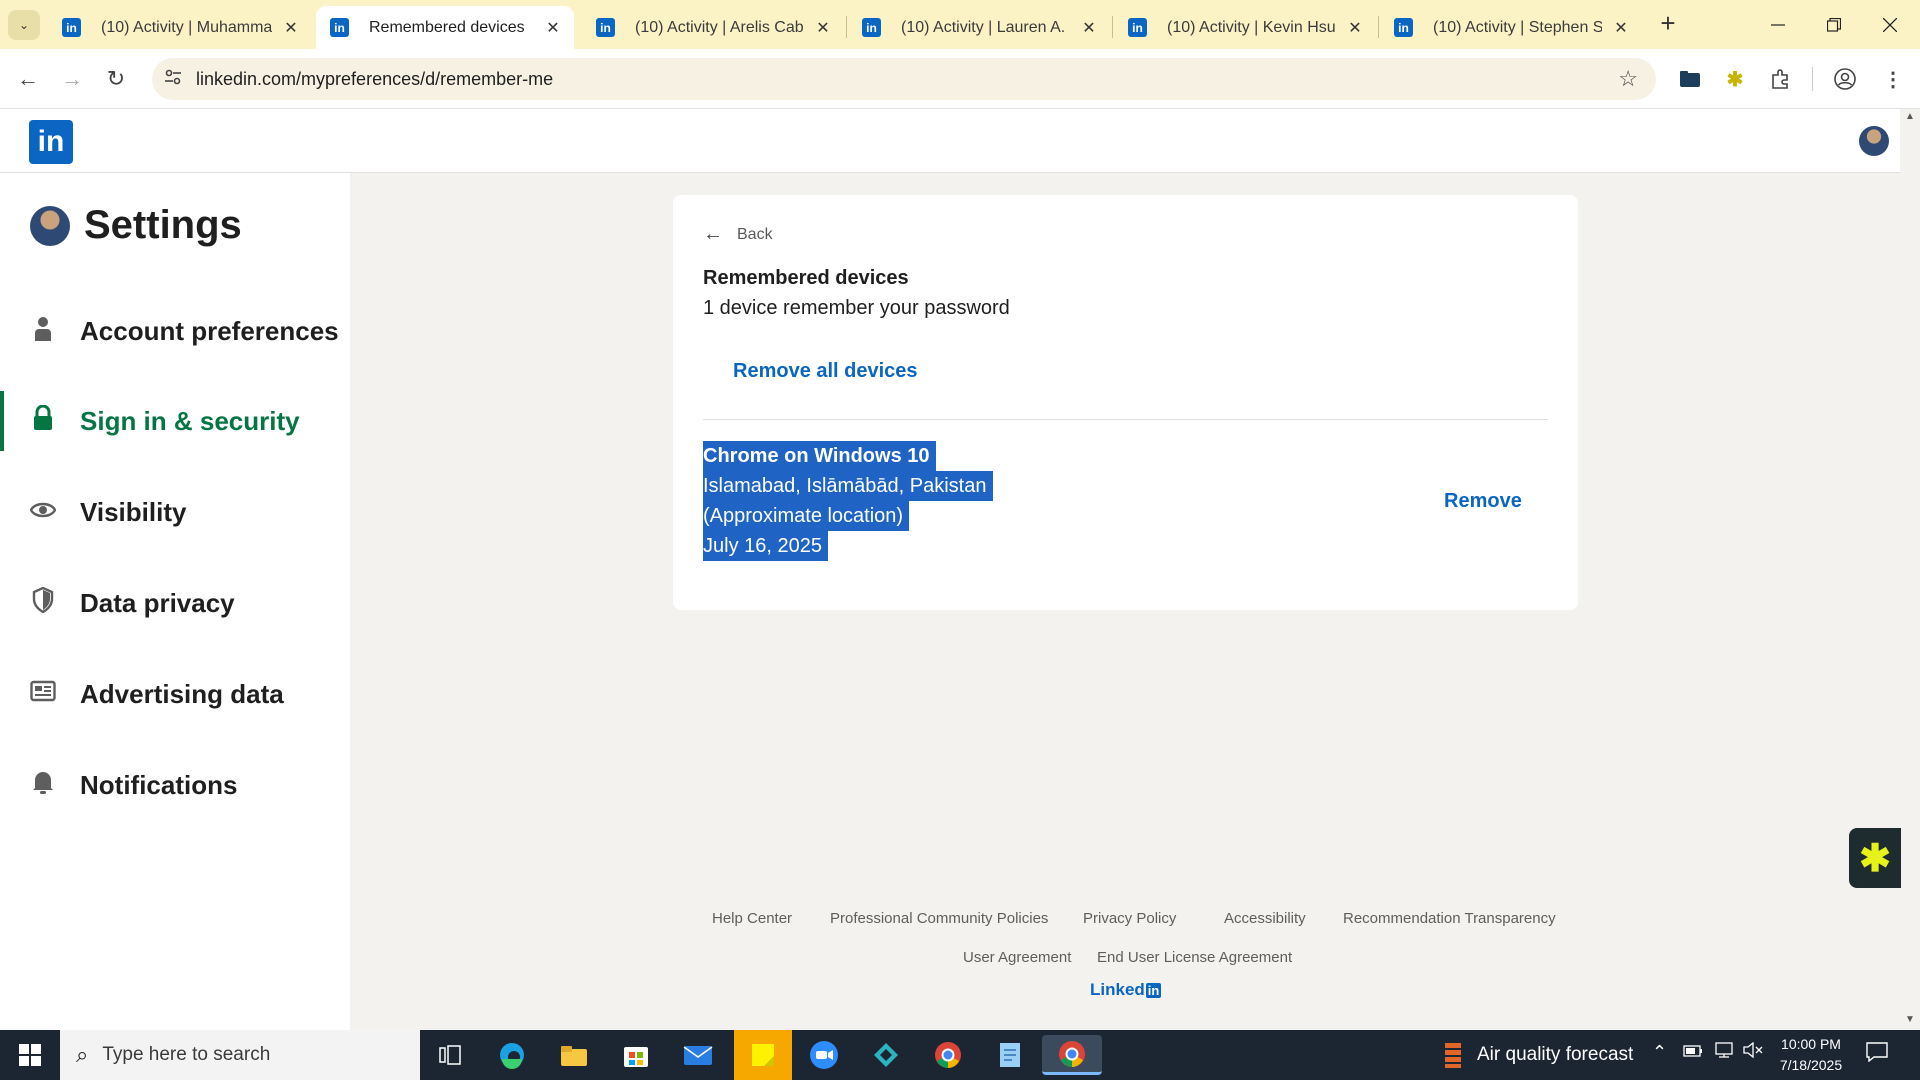  I want to click on sparkle-extension-icon: ✱, so click(1735, 79).